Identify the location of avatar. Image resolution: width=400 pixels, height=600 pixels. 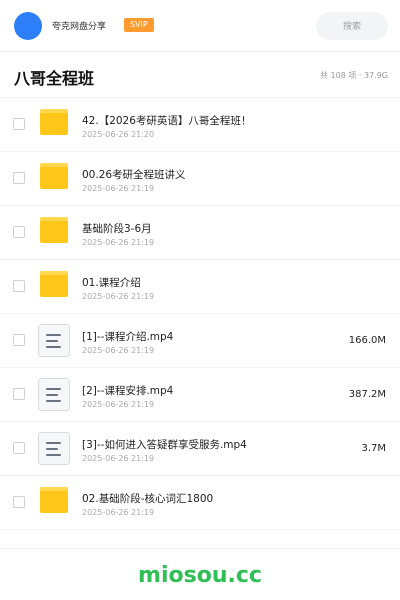
(28, 26).